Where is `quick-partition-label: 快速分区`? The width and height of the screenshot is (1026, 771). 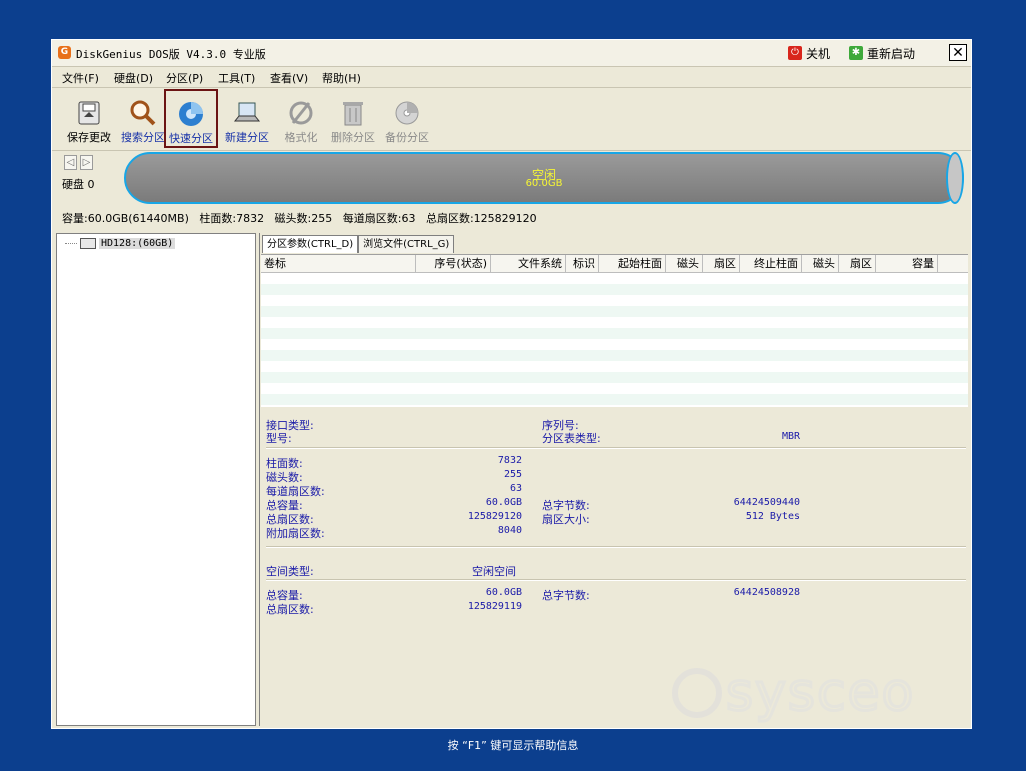 quick-partition-label: 快速分区 is located at coordinates (191, 138).